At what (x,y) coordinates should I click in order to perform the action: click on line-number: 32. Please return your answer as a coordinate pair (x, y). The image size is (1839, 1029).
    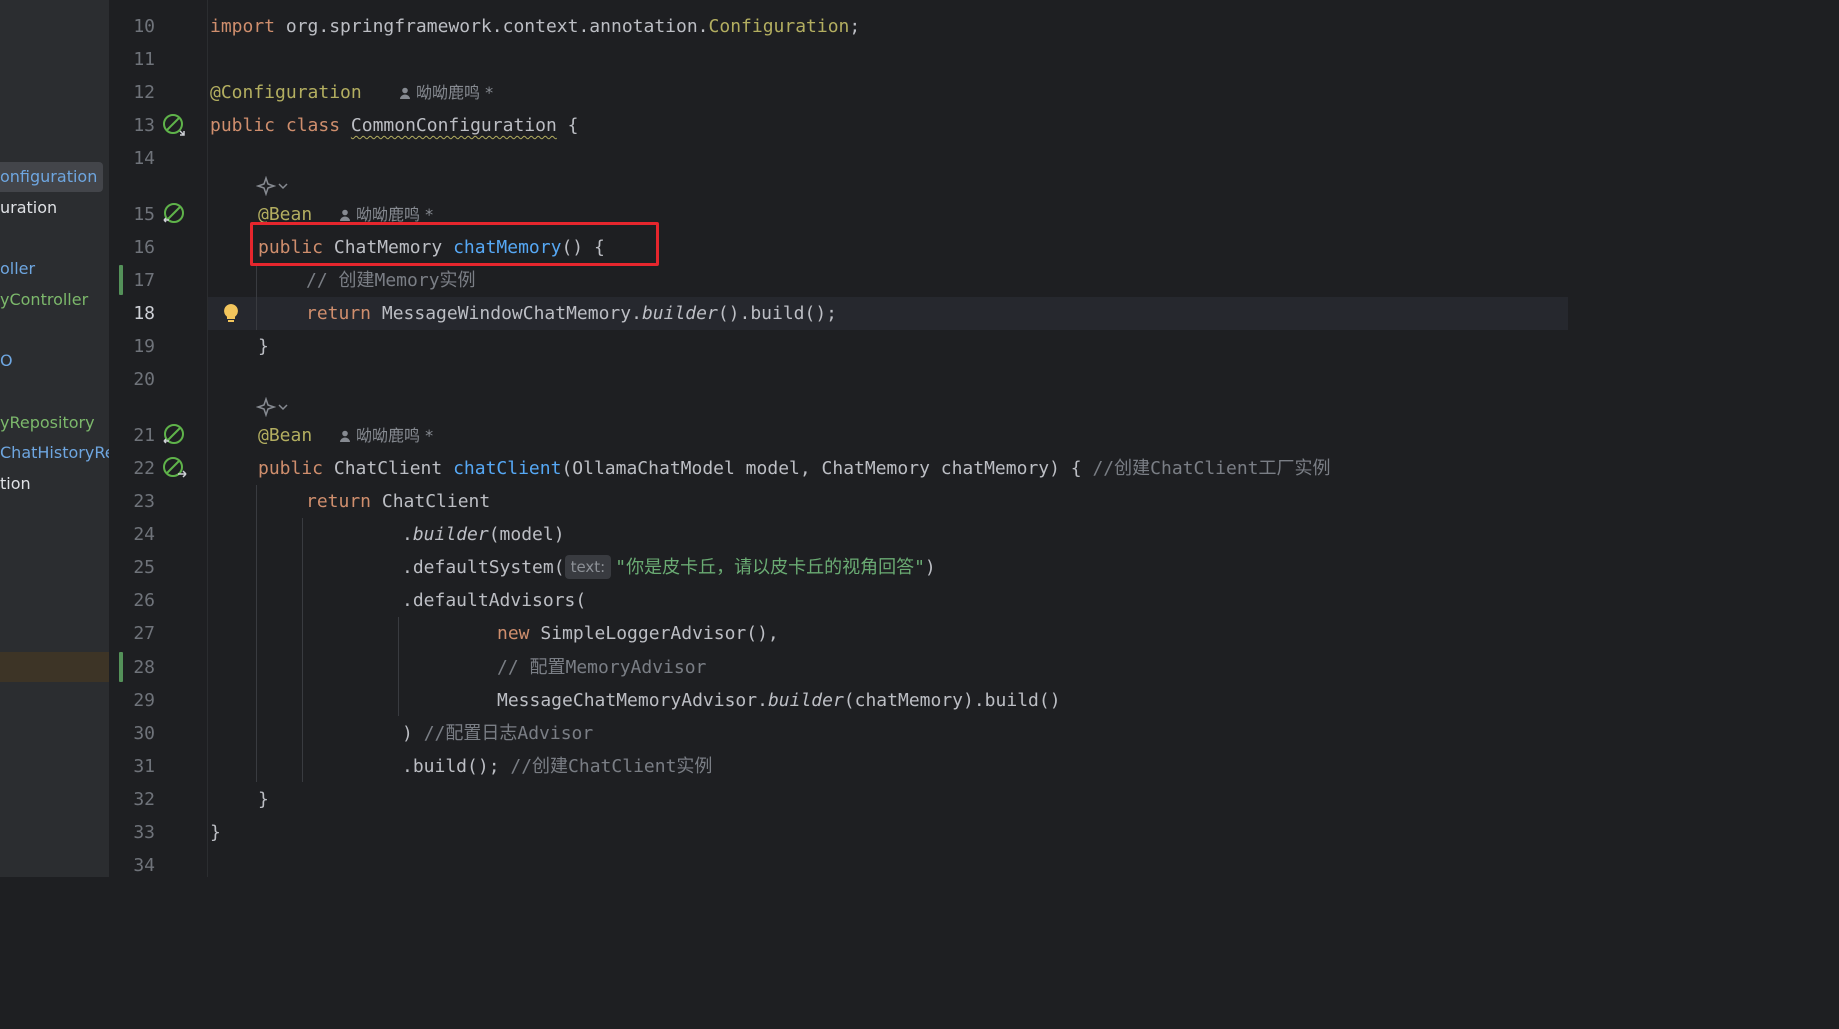
    Looking at the image, I should click on (144, 799).